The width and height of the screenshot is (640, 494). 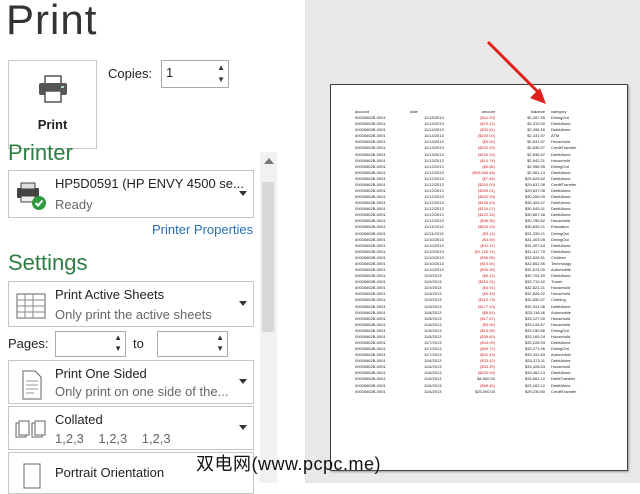 I want to click on scrollbar-thumb, so click(x=268, y=257).